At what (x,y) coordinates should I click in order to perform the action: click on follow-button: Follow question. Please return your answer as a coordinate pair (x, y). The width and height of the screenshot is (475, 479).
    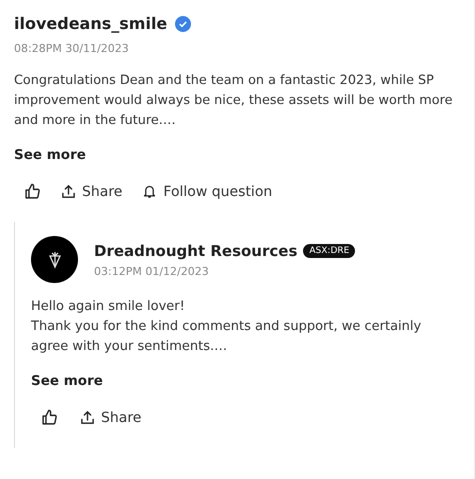
    Looking at the image, I should click on (207, 192).